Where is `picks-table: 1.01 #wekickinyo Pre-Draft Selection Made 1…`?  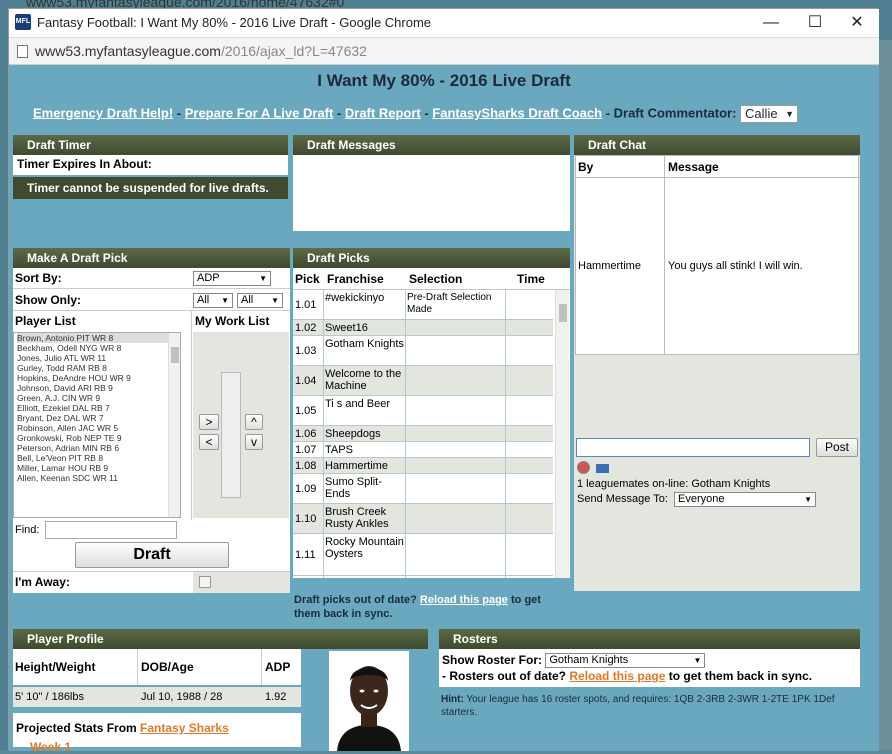 picks-table: 1.01 #wekickinyo Pre-Draft Selection Made 1… is located at coordinates (431, 434).